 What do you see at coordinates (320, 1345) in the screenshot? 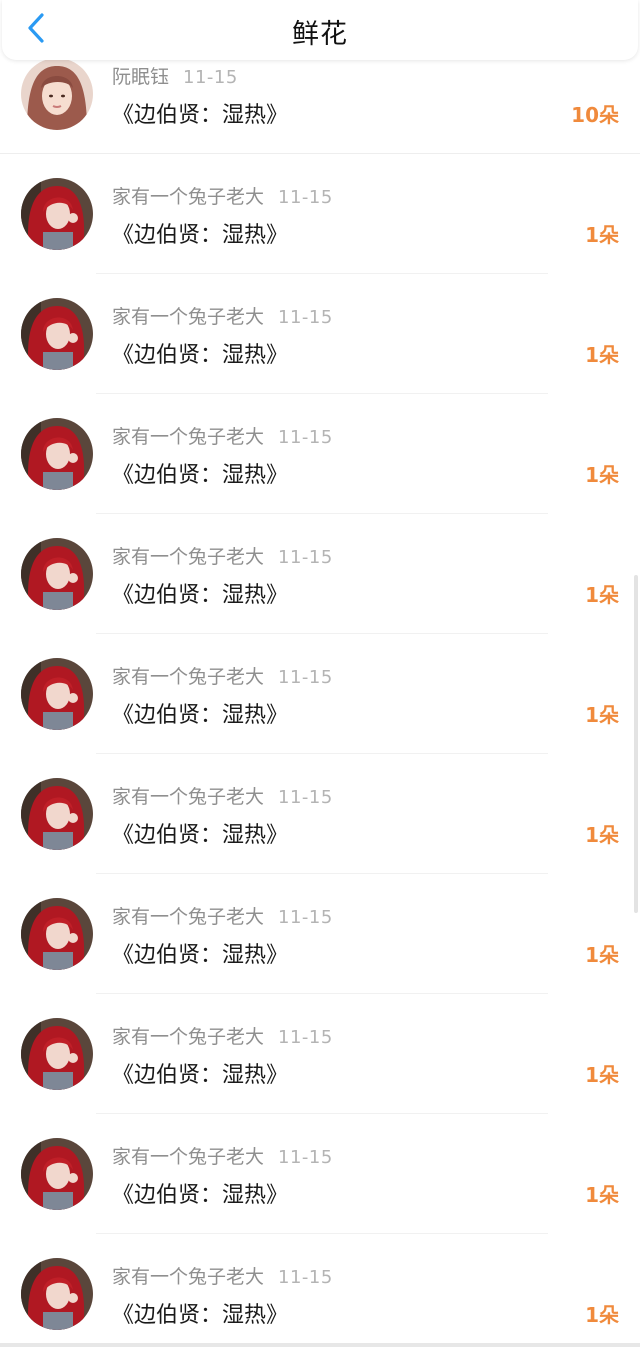
I see `bottom-divider` at bounding box center [320, 1345].